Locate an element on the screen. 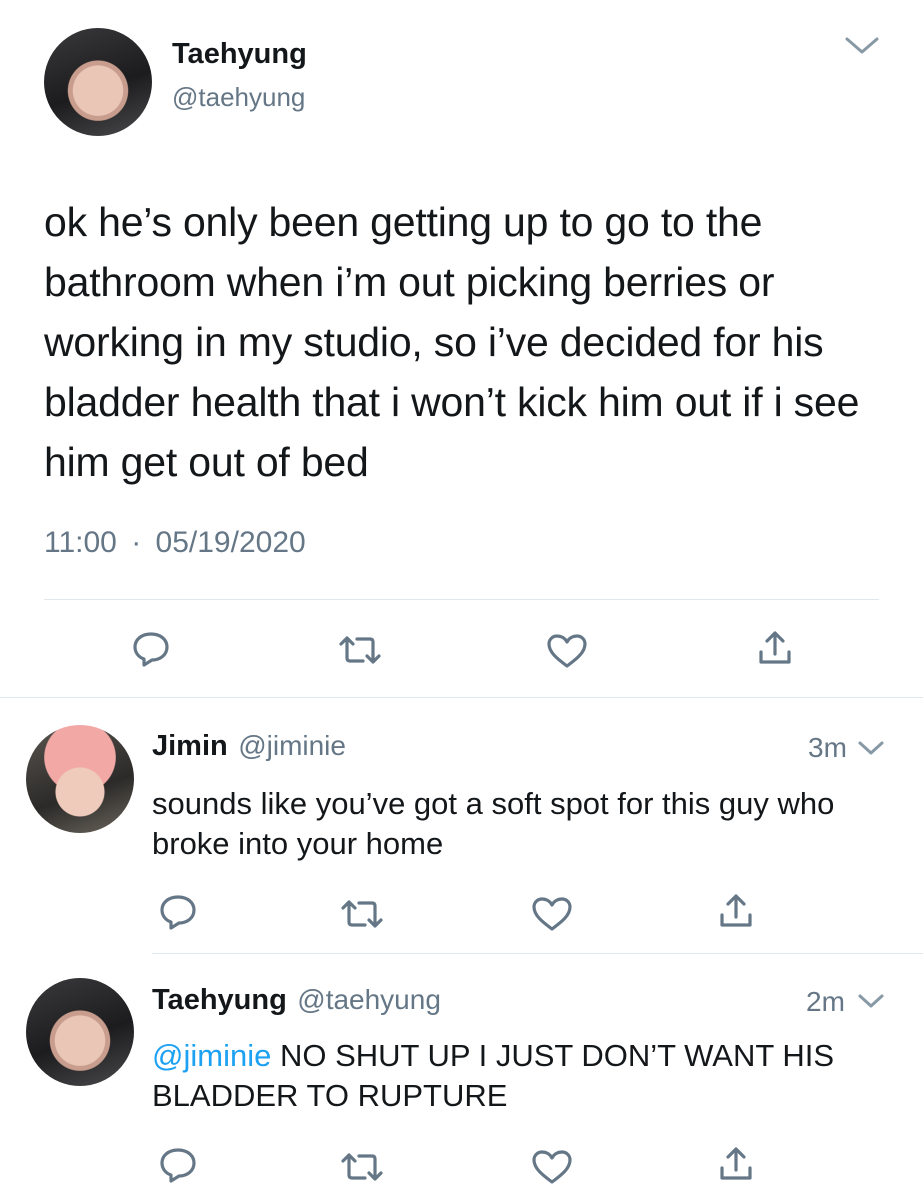  reply-author-handle: @taehyung is located at coordinates (369, 999).